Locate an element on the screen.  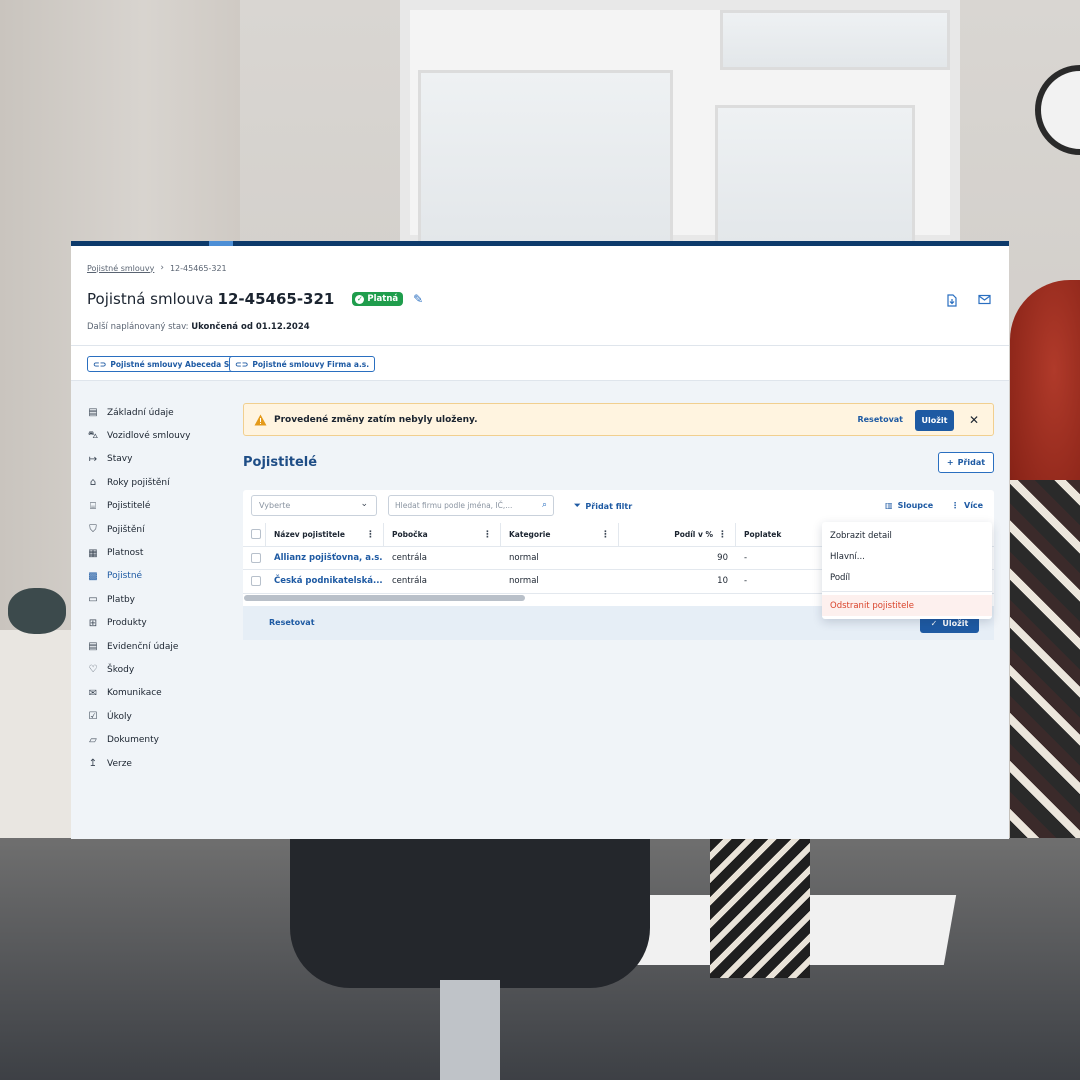
calculator-icon: ▩ is located at coordinates (93, 576).